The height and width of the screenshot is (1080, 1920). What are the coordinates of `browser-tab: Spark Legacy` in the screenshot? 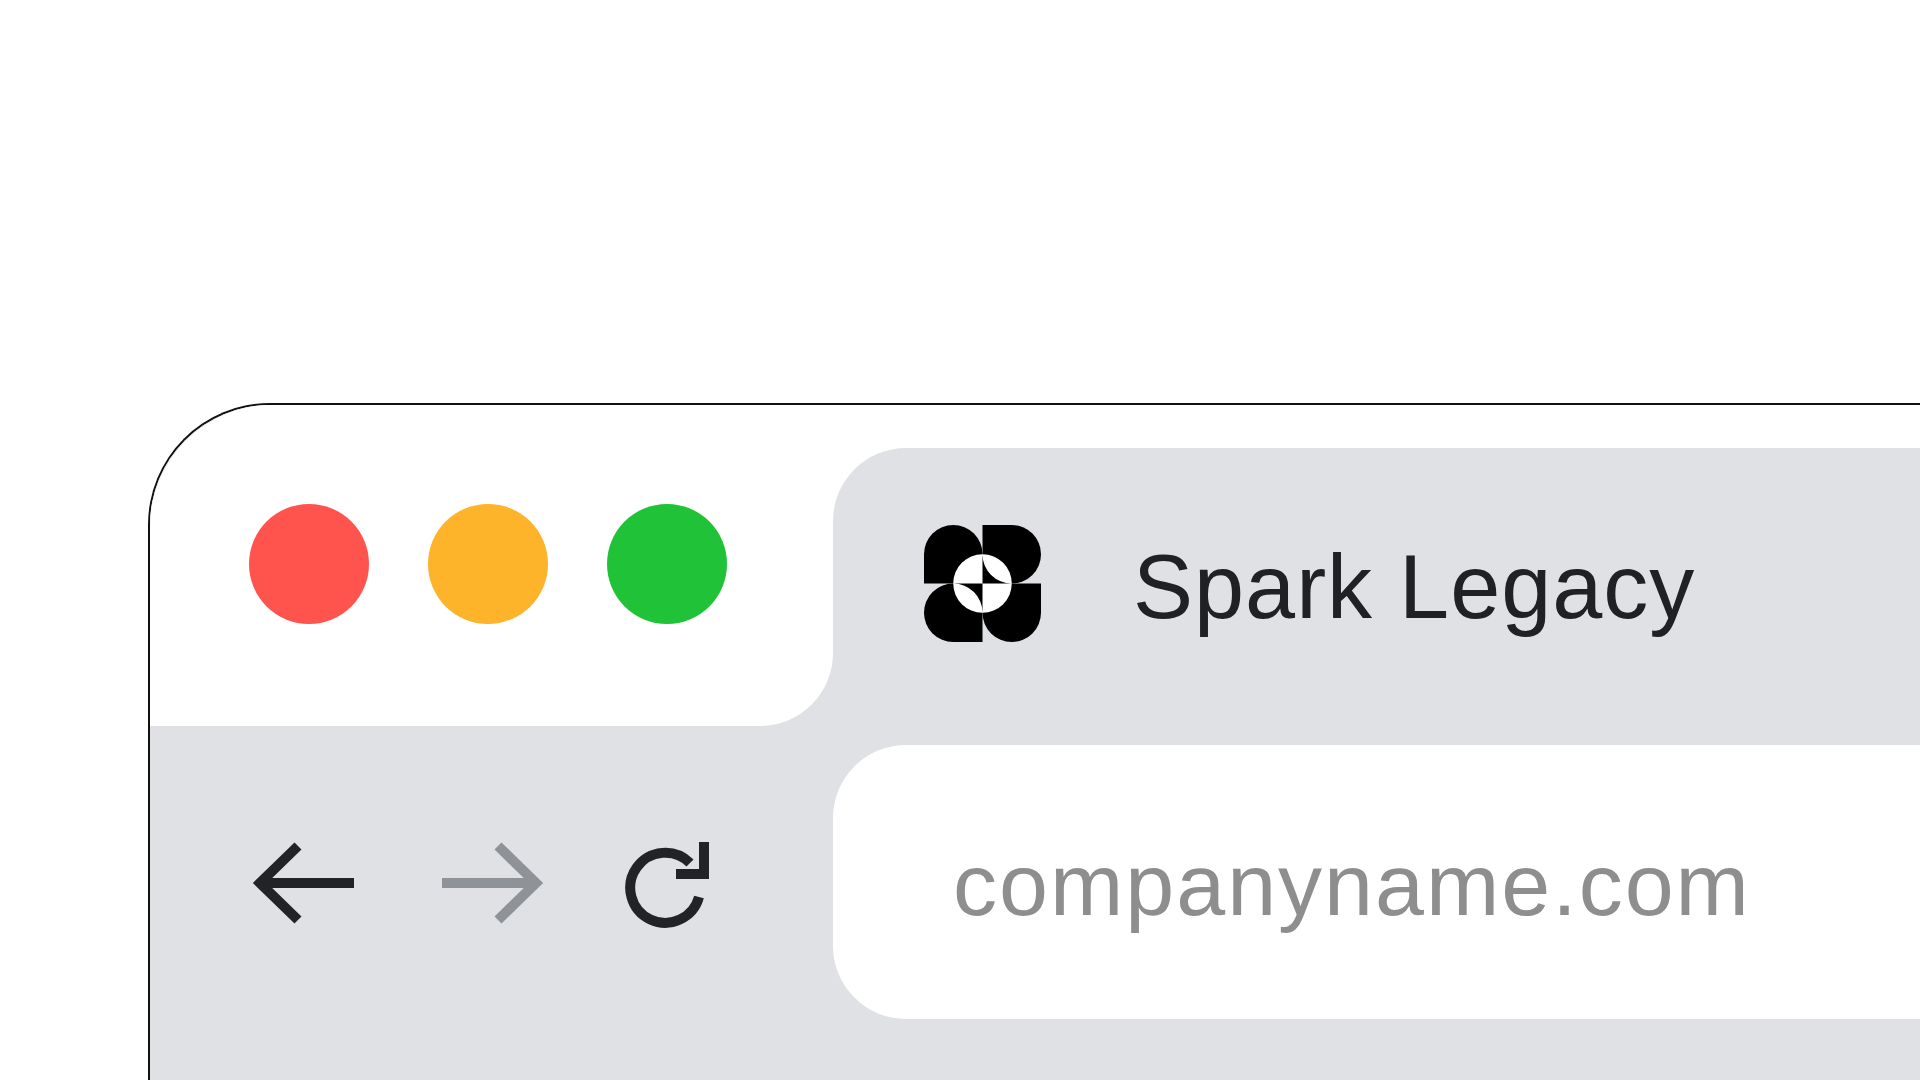 It's located at (1376, 587).